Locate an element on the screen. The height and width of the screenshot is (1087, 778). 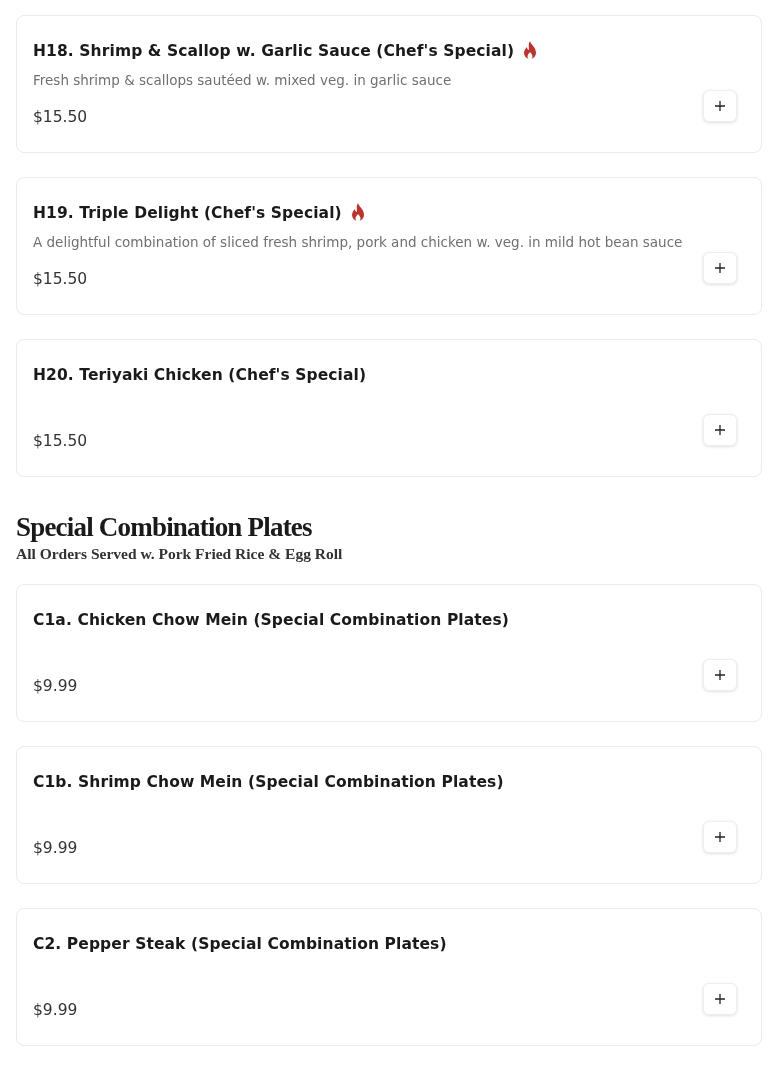
menu-item-card: H19. Triple Delight (Chef's Special) A delightful combination of sliced fresh shrimp, pork and chicken w. veg. in mild hot bean sauce $15.50 is located at coordinates (389, 246).